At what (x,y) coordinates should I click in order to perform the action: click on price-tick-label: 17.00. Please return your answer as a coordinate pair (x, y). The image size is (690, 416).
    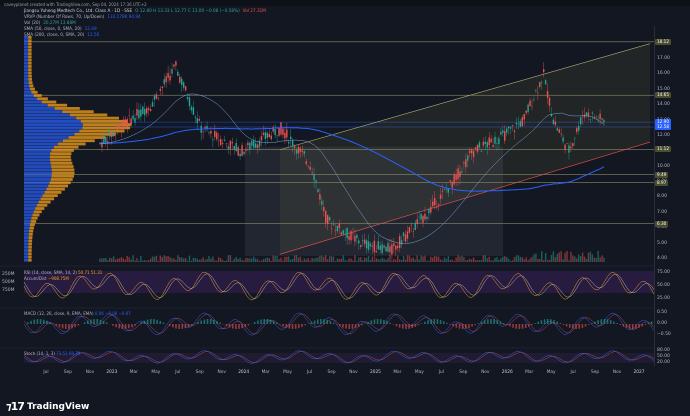
    Looking at the image, I should click on (663, 59).